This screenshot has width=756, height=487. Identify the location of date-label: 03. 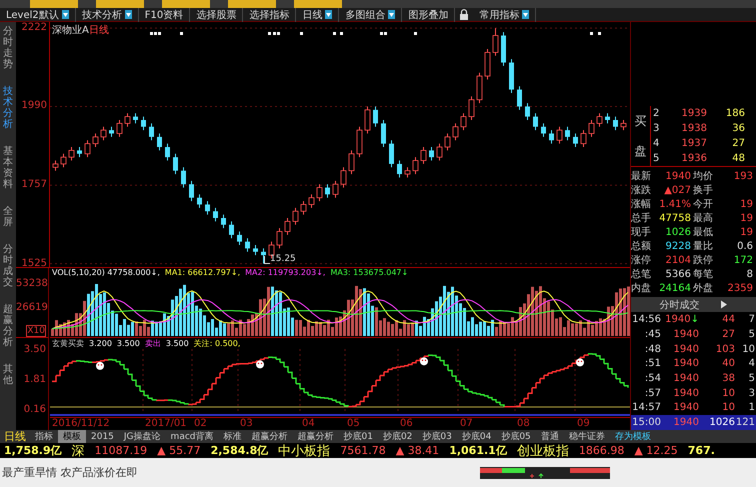
(246, 423).